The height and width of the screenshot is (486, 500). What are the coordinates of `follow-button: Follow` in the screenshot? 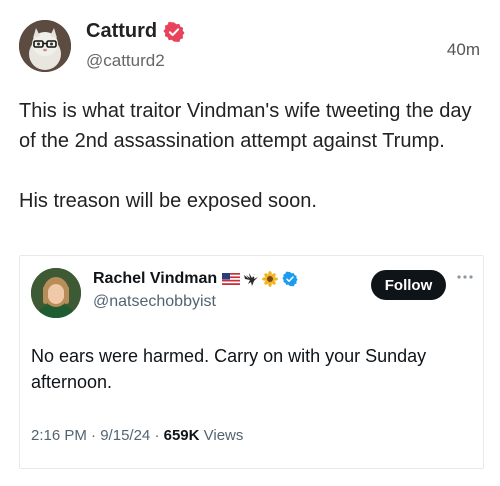 It's located at (408, 285).